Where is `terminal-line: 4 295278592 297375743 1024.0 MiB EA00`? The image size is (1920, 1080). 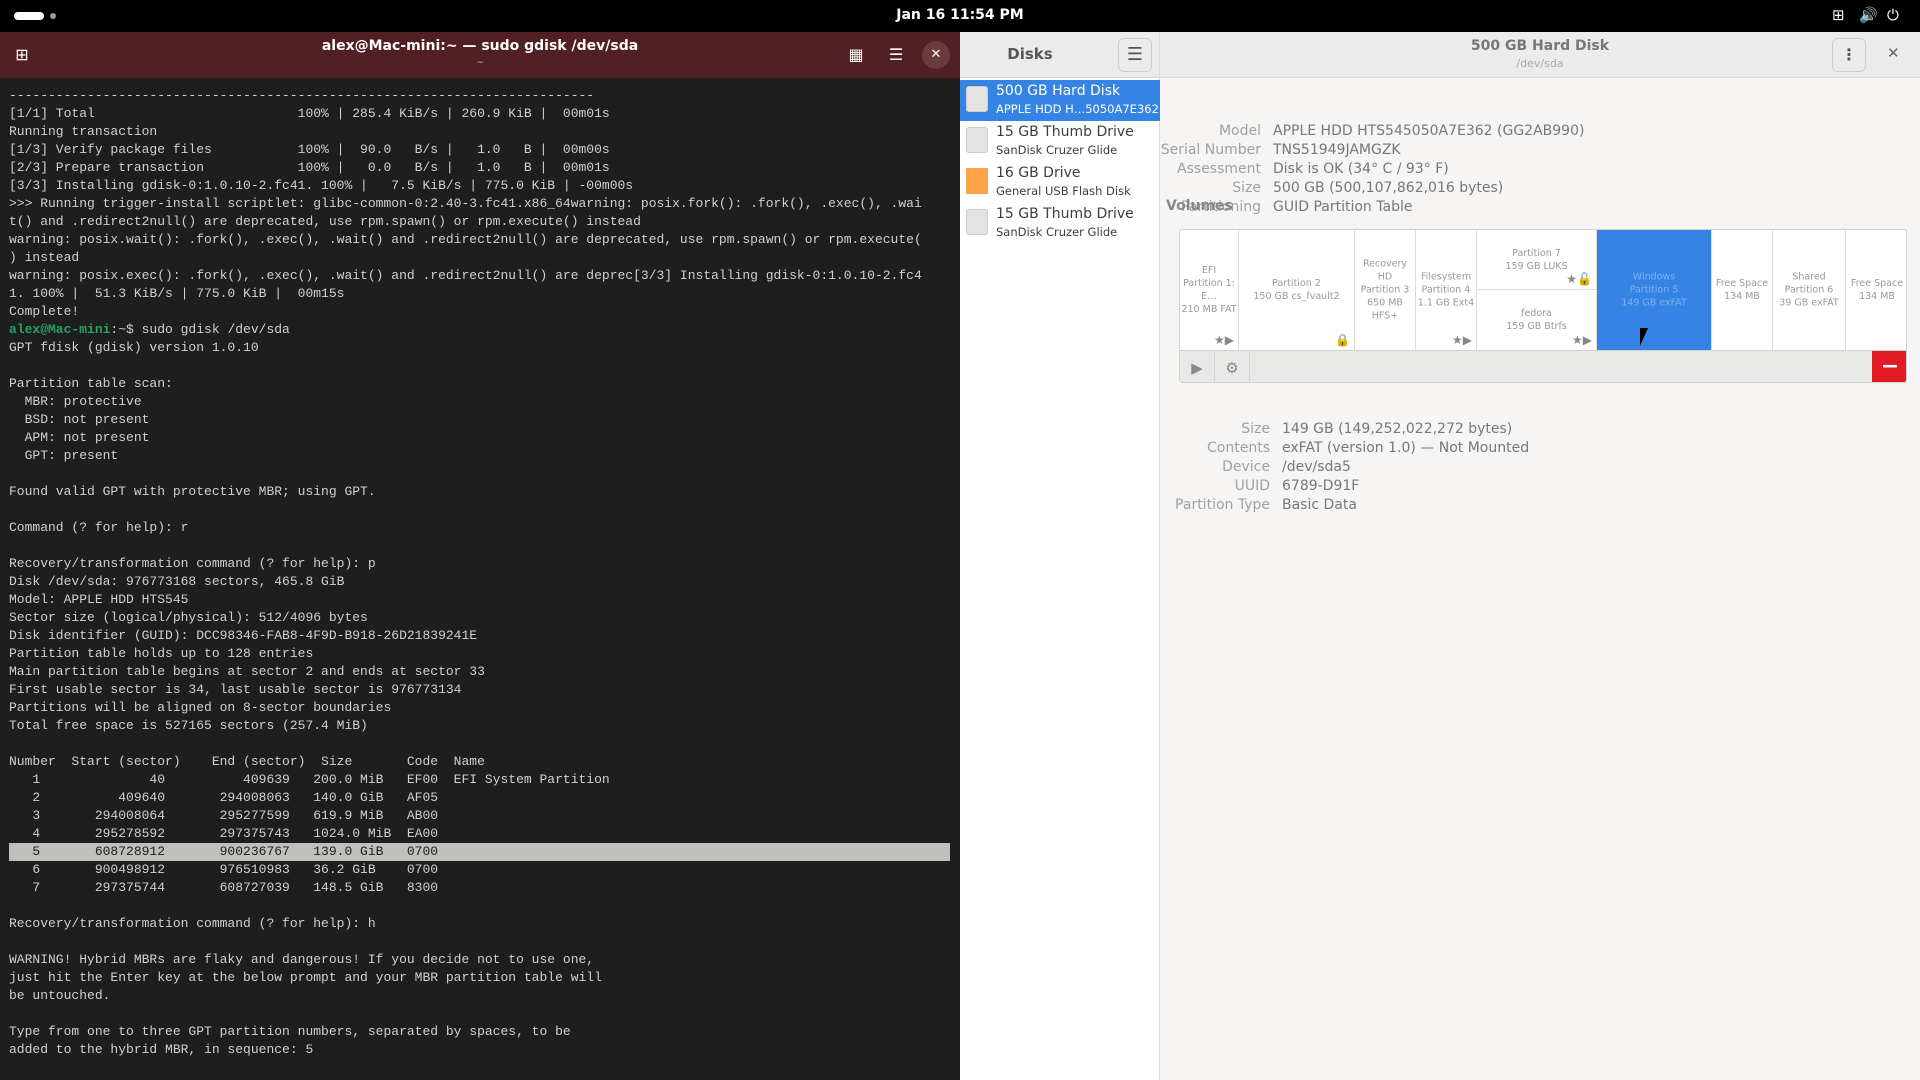
terminal-line: 4 295278592 297375743 1024.0 MiB EA00 is located at coordinates (224, 833).